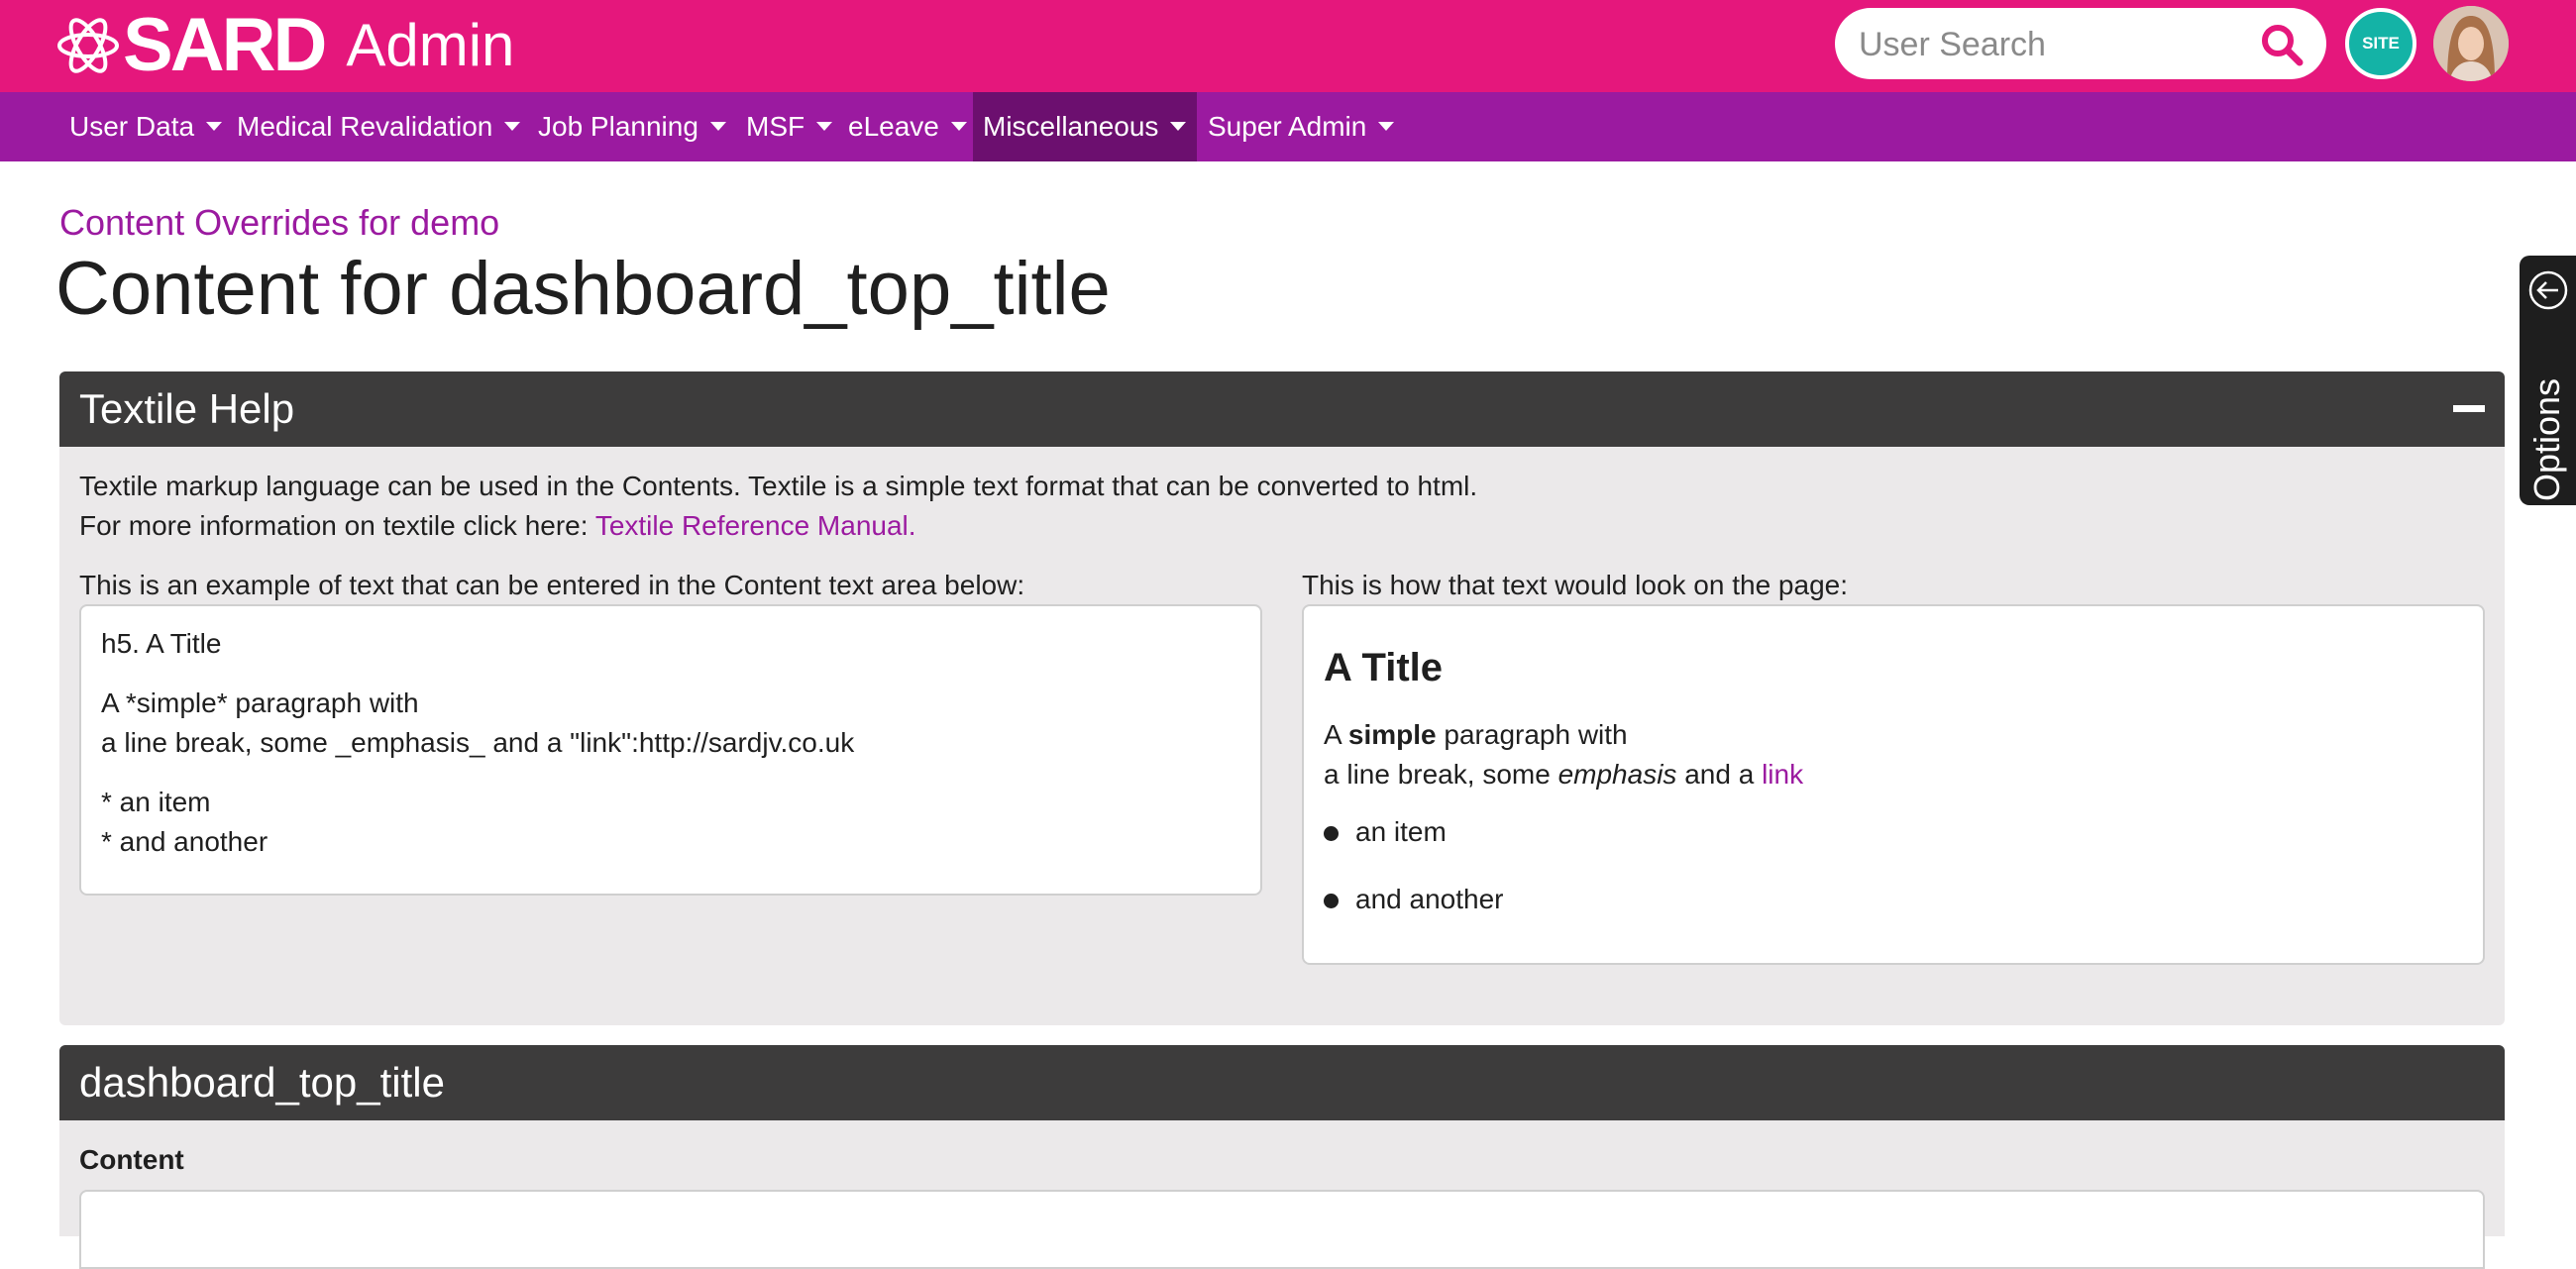 The height and width of the screenshot is (1269, 2576). Describe the element at coordinates (279, 222) in the screenshot. I see `page-subtitle: Content Overrides for demo` at that location.